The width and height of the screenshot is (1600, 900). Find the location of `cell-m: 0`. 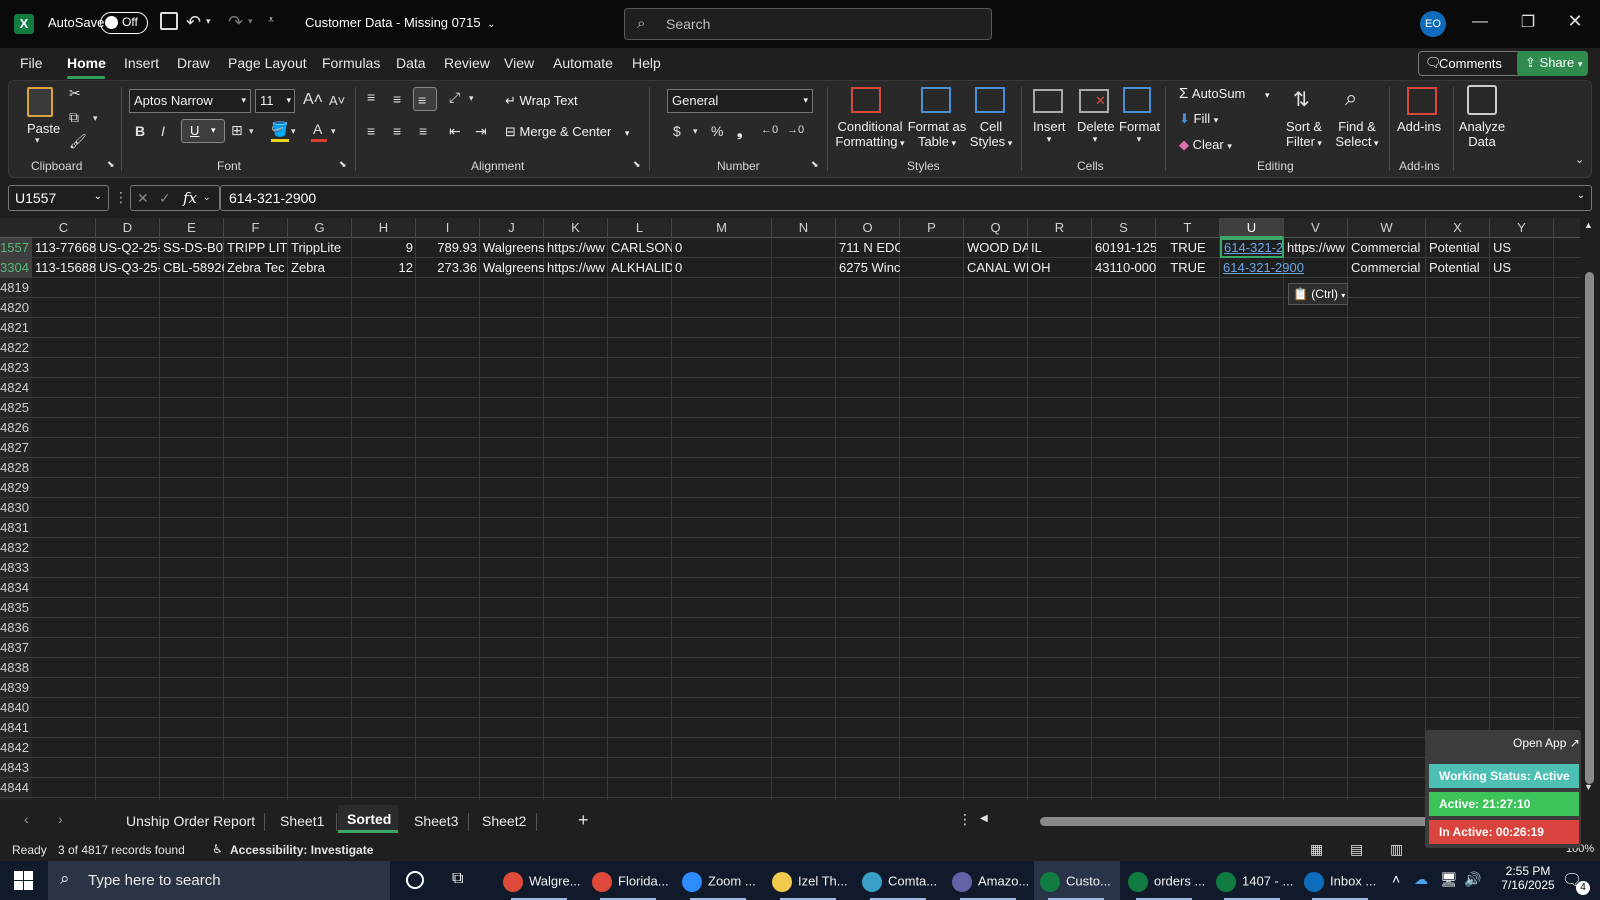

cell-m: 0 is located at coordinates (722, 268).